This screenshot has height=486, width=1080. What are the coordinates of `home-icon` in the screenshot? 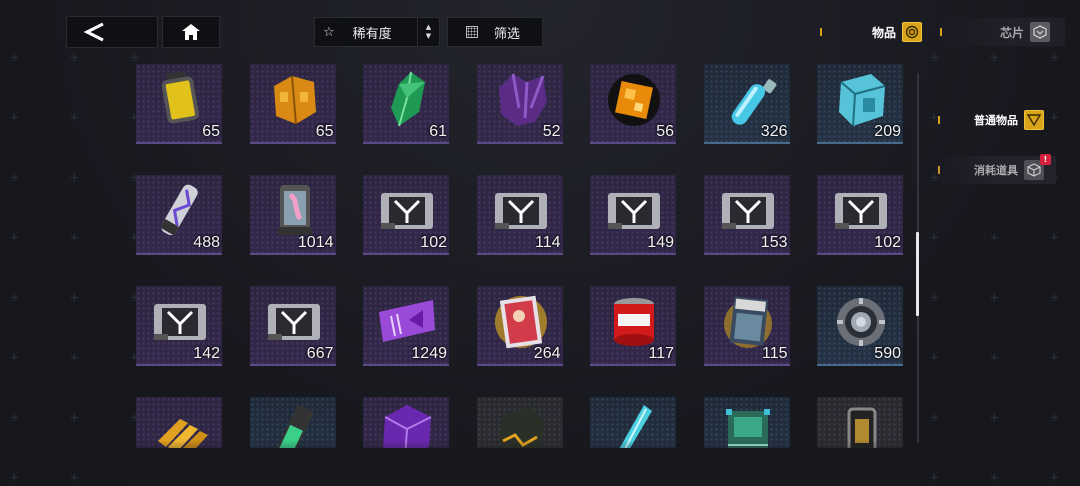 It's located at (191, 32).